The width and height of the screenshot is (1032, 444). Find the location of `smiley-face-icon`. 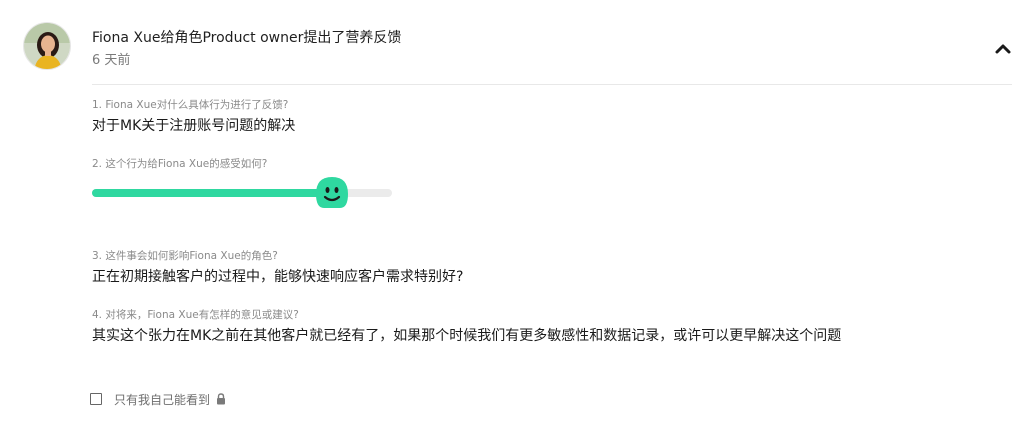

smiley-face-icon is located at coordinates (332, 192).